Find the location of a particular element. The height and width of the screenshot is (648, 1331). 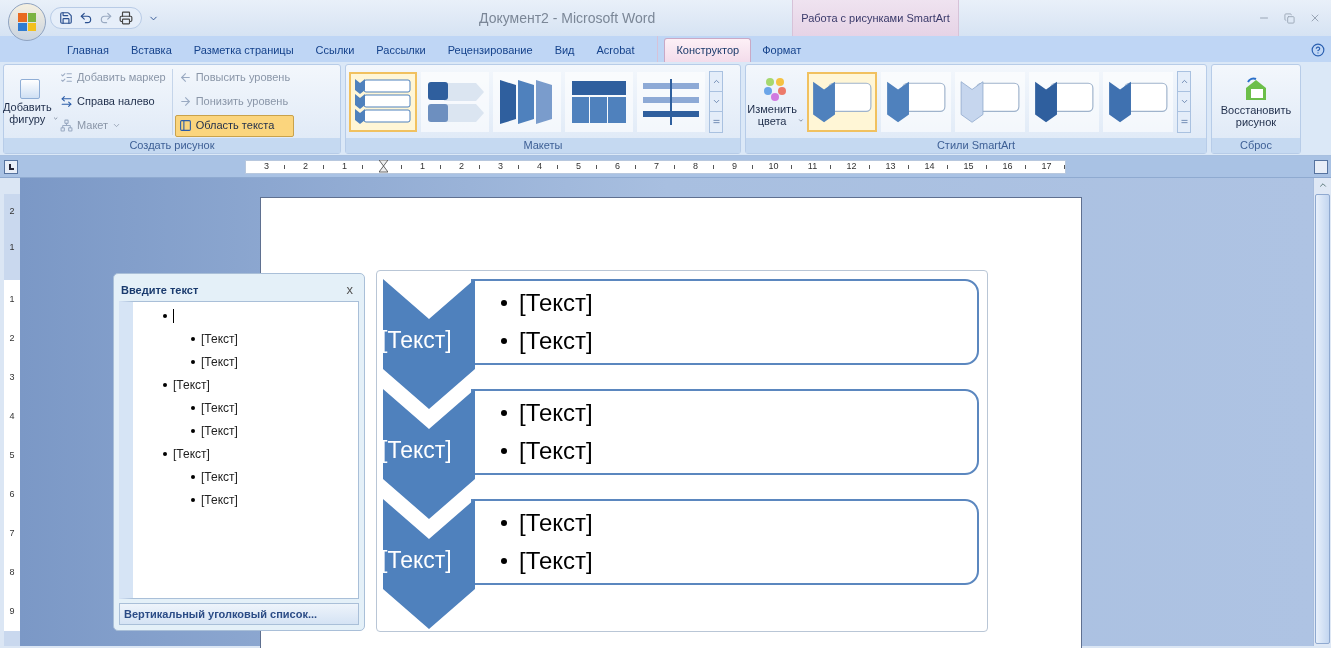

ruler-number: 8 is located at coordinates (695, 166).